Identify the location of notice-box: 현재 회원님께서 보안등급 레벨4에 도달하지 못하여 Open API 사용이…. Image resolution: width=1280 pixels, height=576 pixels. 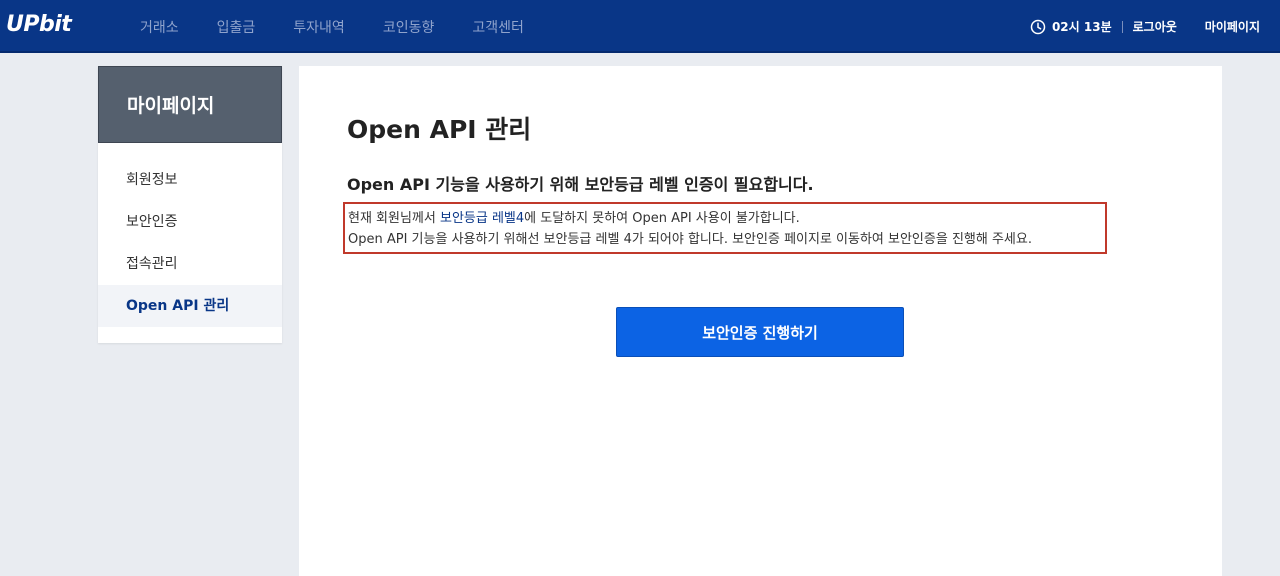
(725, 228).